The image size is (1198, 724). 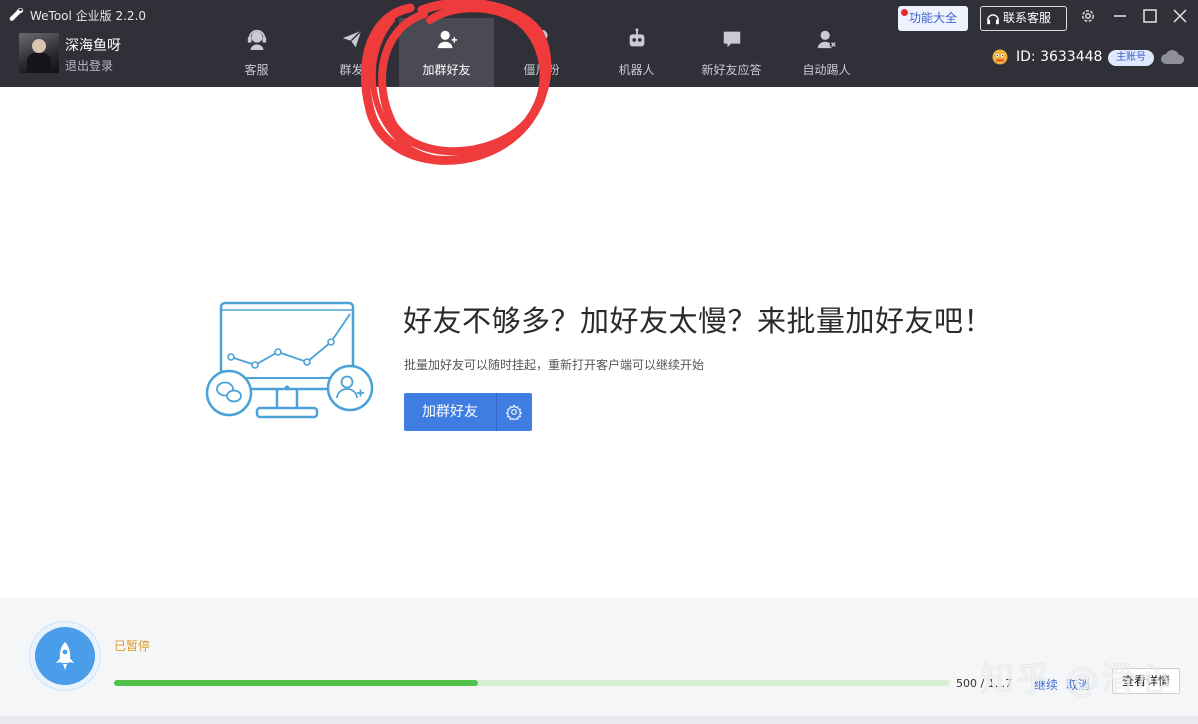 What do you see at coordinates (132, 646) in the screenshot?
I see `task-status-text: 已暂停` at bounding box center [132, 646].